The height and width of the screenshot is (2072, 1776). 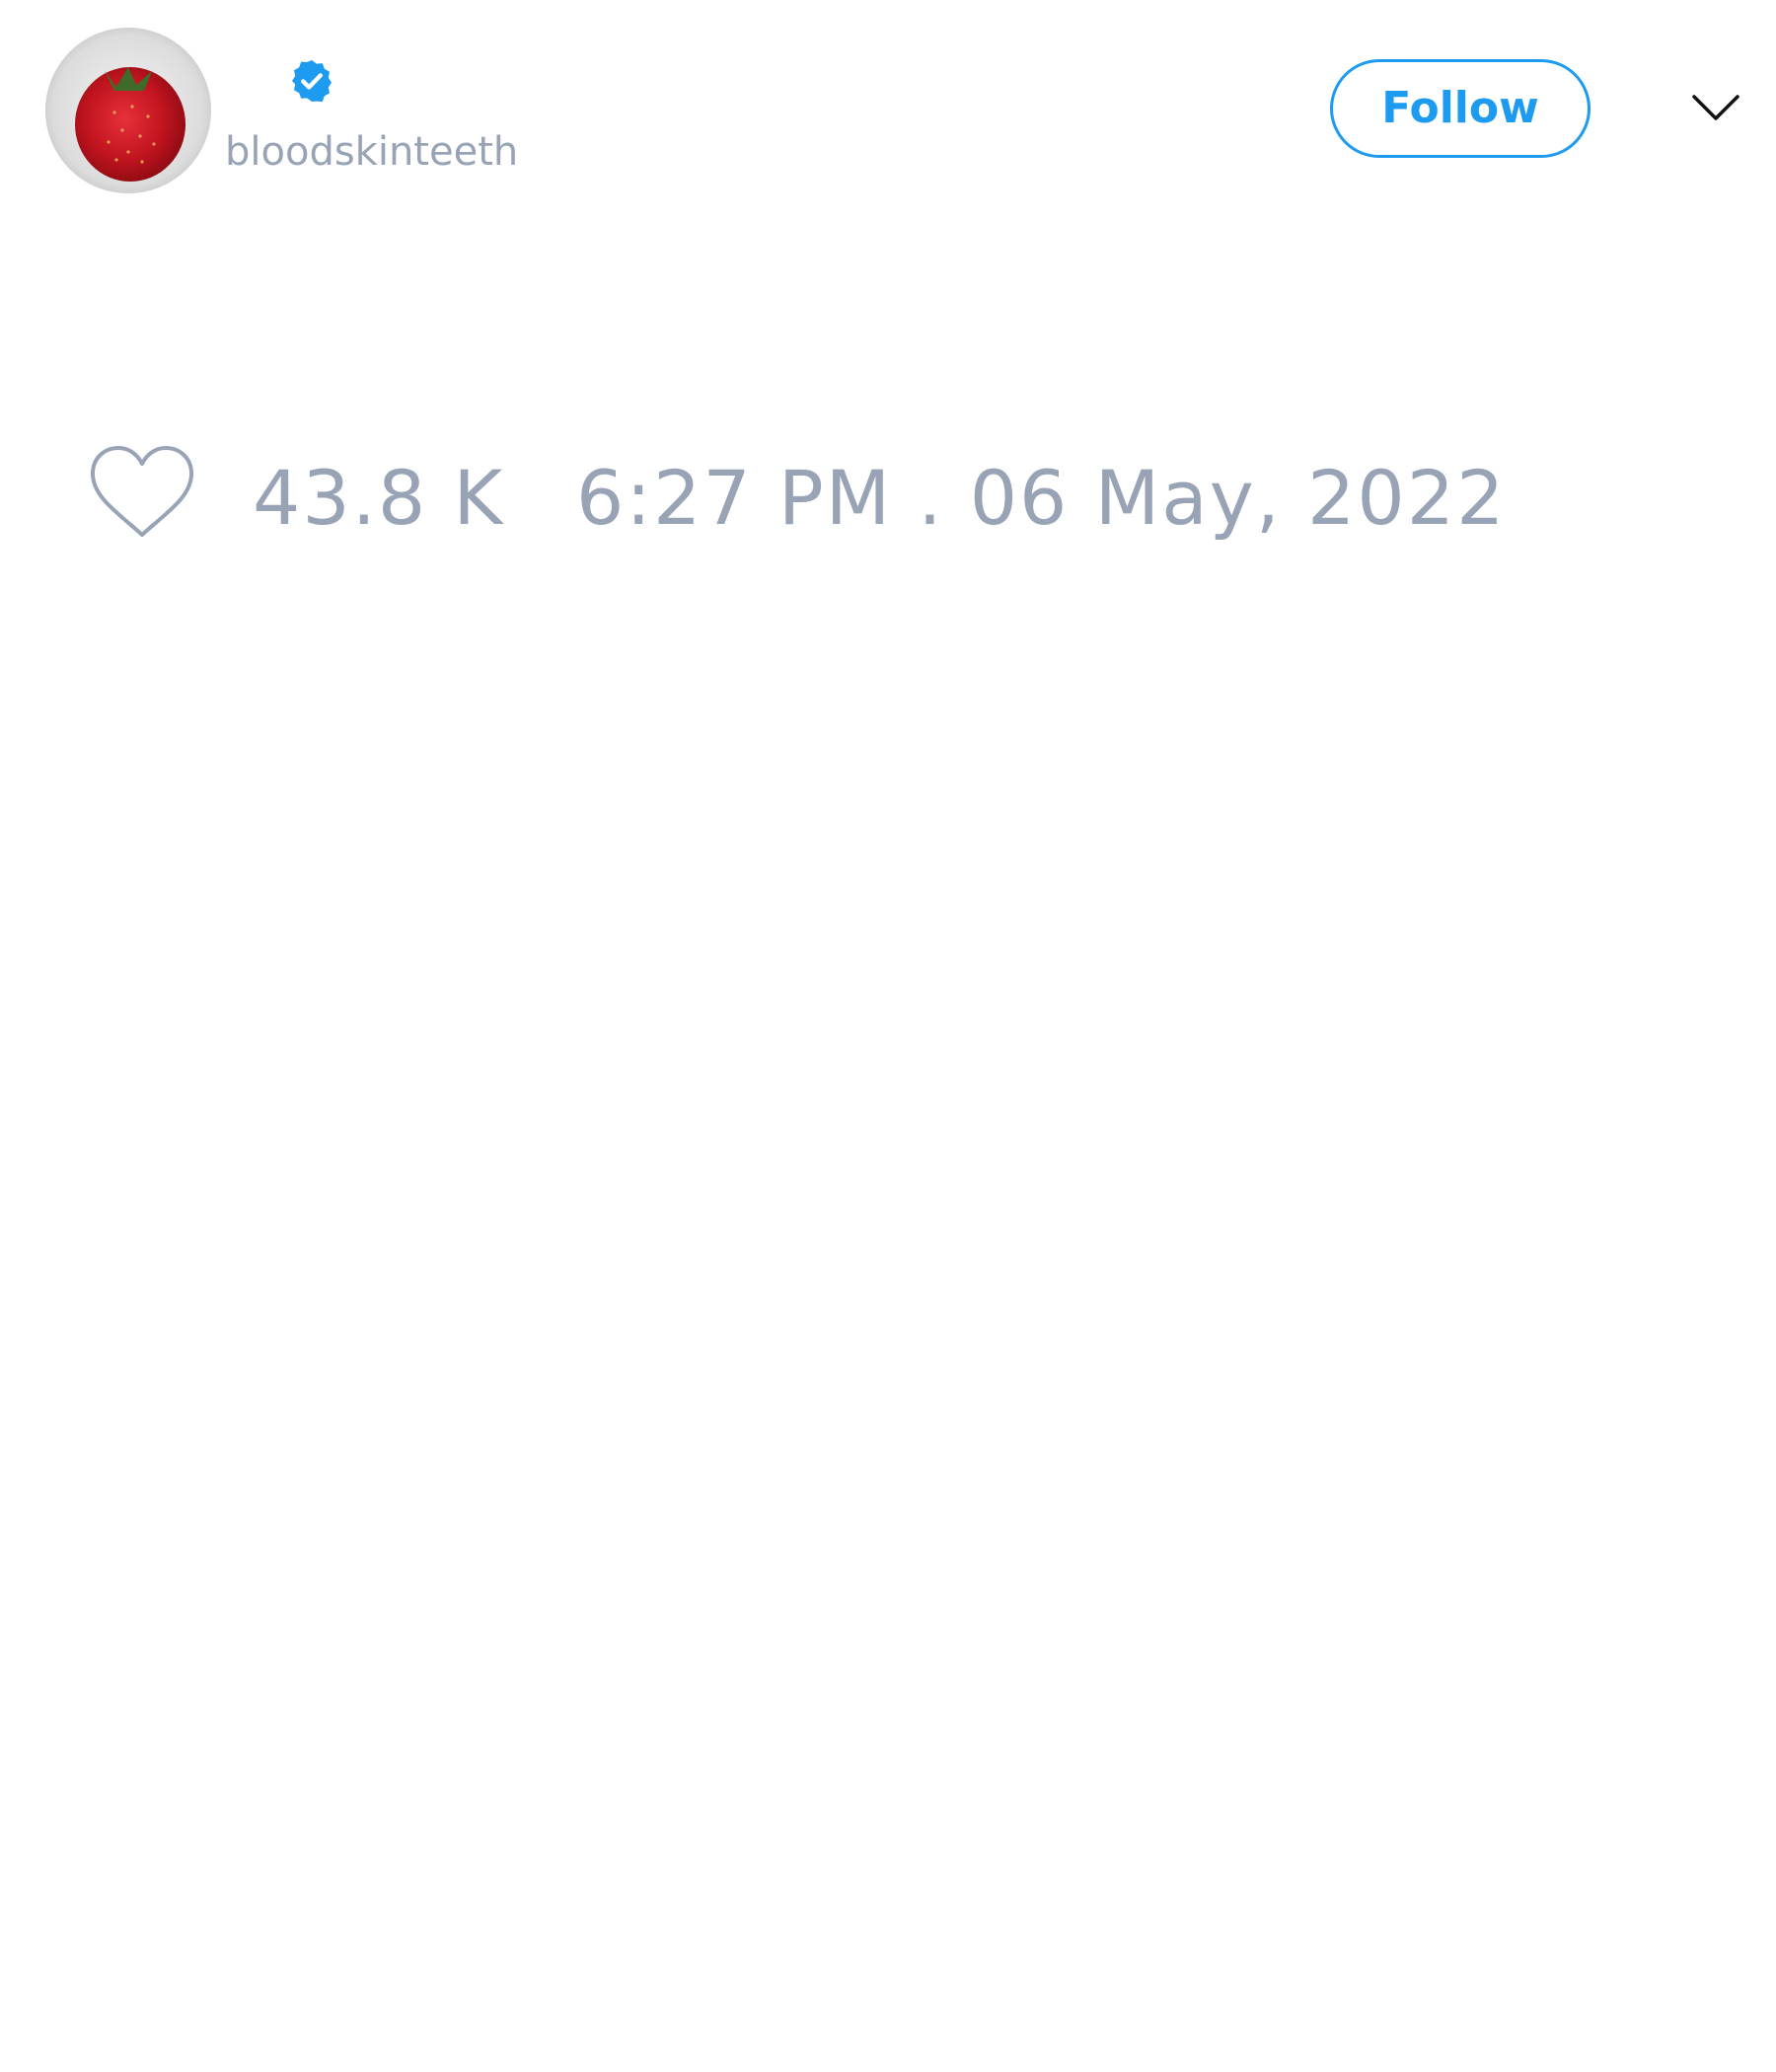 What do you see at coordinates (1716, 108) in the screenshot?
I see `chevron-down-icon` at bounding box center [1716, 108].